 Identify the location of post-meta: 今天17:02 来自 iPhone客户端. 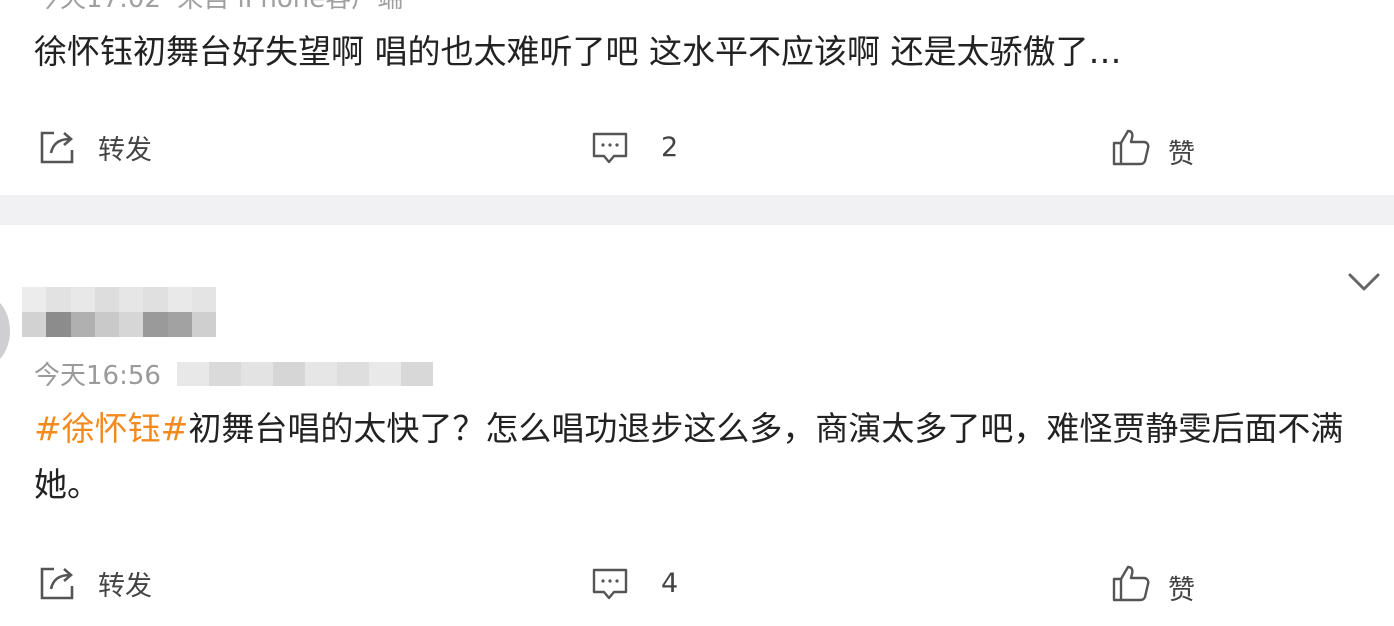
(218, 7).